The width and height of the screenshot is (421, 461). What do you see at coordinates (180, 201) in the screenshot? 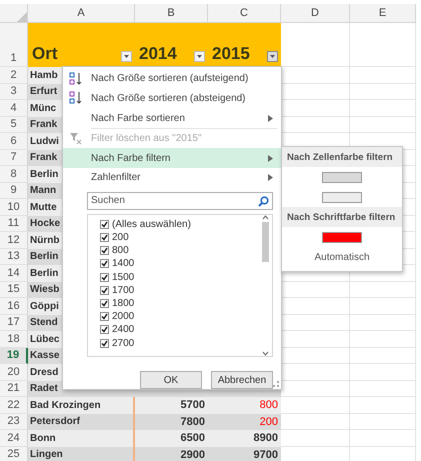
I see `search-field: Suchen` at bounding box center [180, 201].